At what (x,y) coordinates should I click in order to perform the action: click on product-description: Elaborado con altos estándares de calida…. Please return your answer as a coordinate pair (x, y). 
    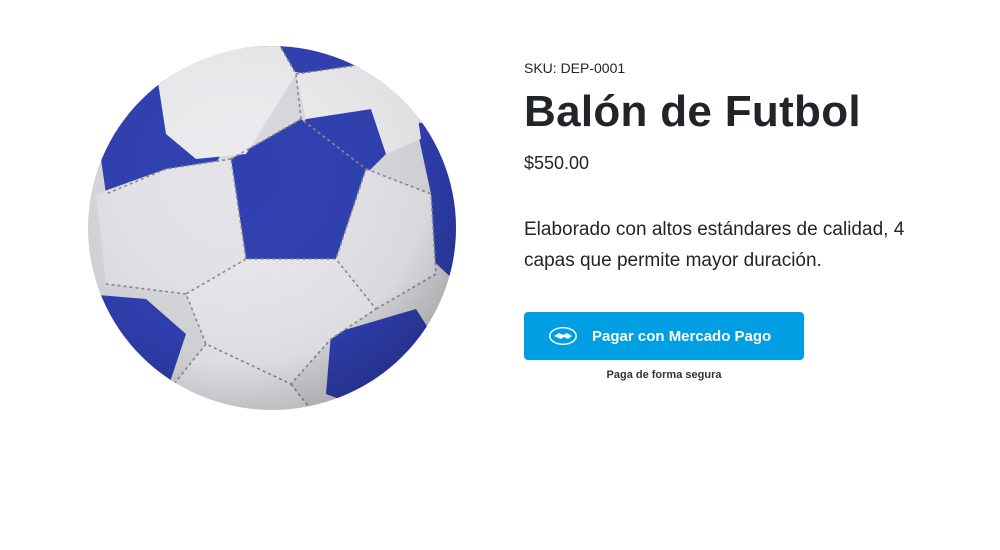
    Looking at the image, I should click on (714, 245).